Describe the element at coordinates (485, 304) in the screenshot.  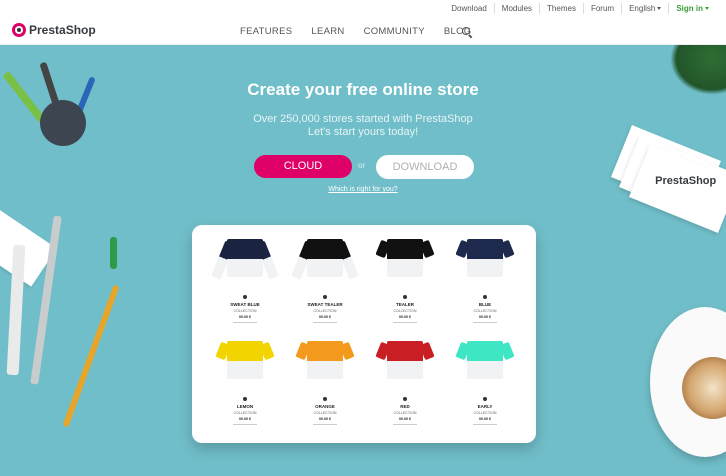
I see `product-name: BLUE` at that location.